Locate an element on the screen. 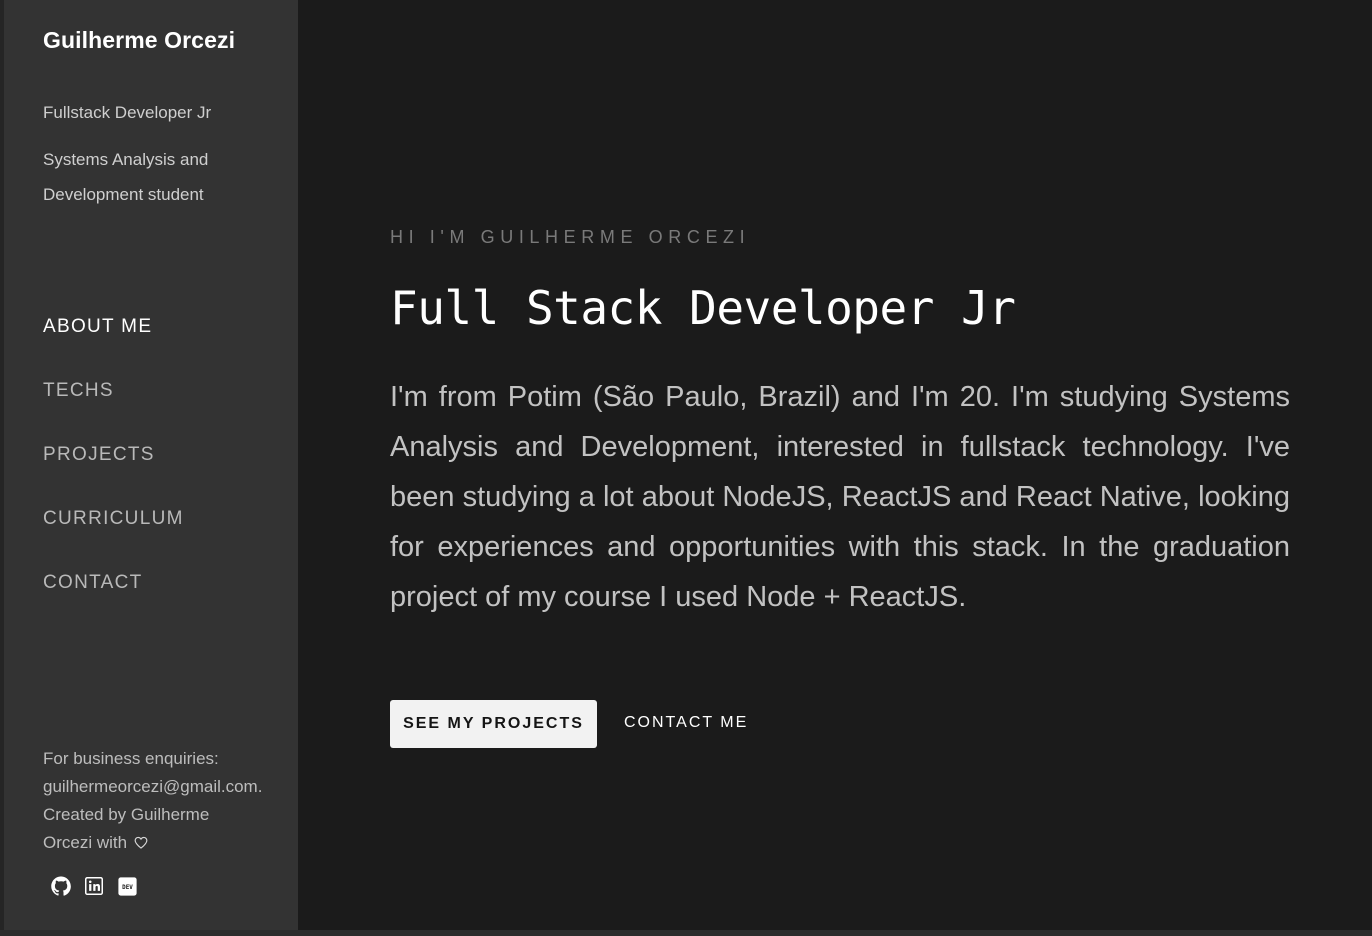  dev-icon: DEV is located at coordinates (127, 886).